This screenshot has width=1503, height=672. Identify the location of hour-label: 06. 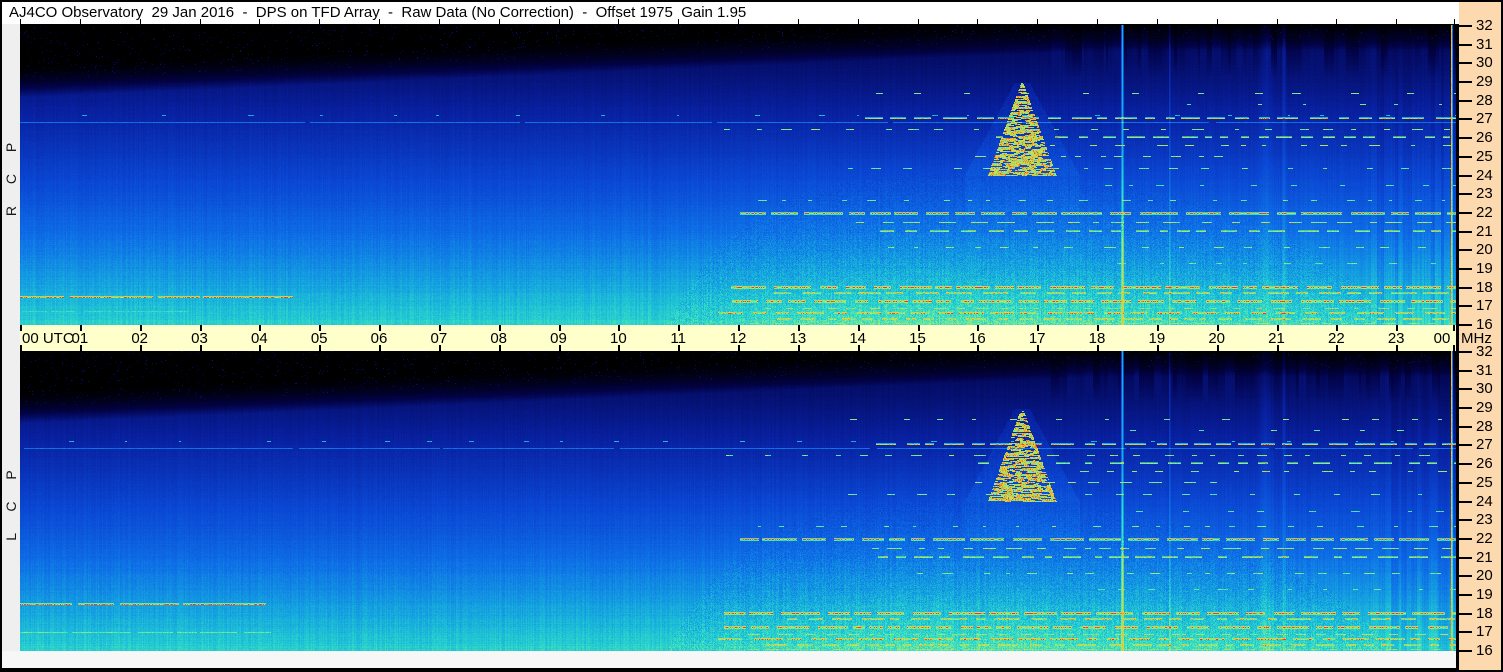
(379, 338).